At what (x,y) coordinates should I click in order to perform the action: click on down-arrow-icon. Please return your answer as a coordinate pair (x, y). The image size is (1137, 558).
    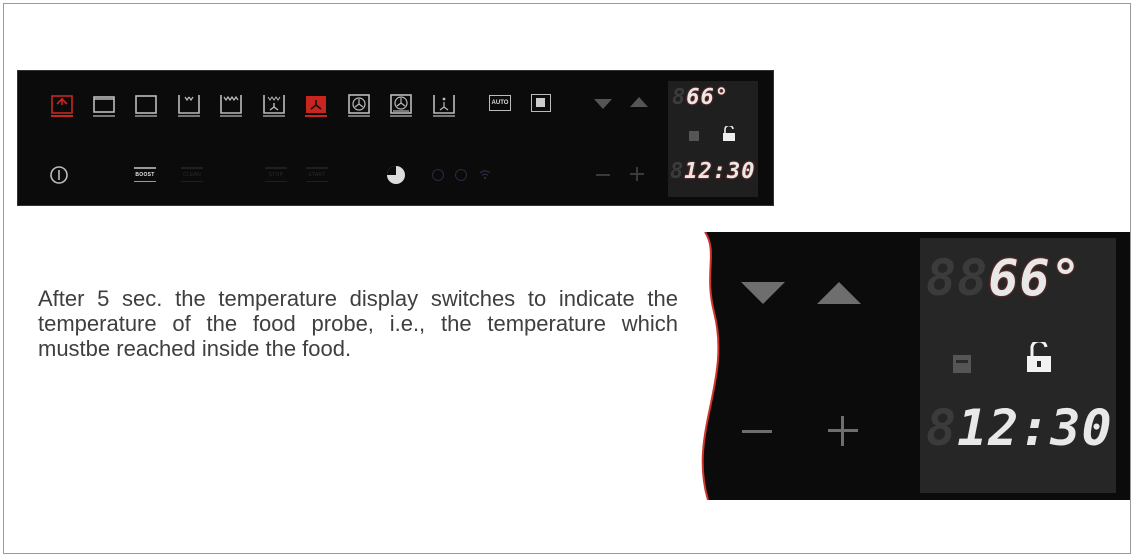
    Looking at the image, I should click on (603, 104).